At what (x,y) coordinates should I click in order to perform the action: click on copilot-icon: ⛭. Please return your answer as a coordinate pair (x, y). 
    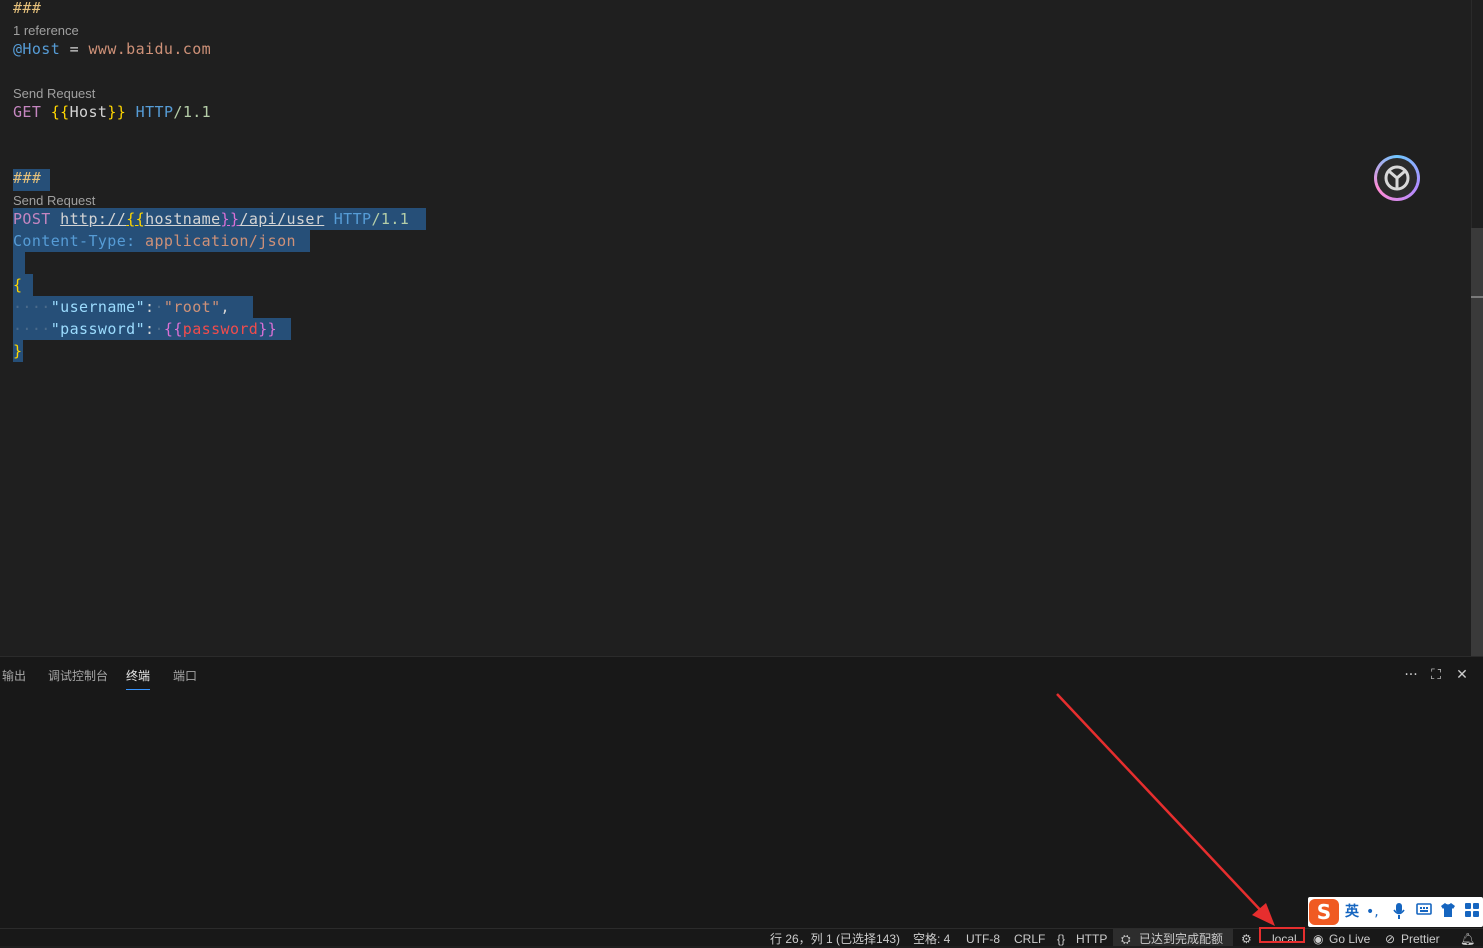
    Looking at the image, I should click on (1126, 939).